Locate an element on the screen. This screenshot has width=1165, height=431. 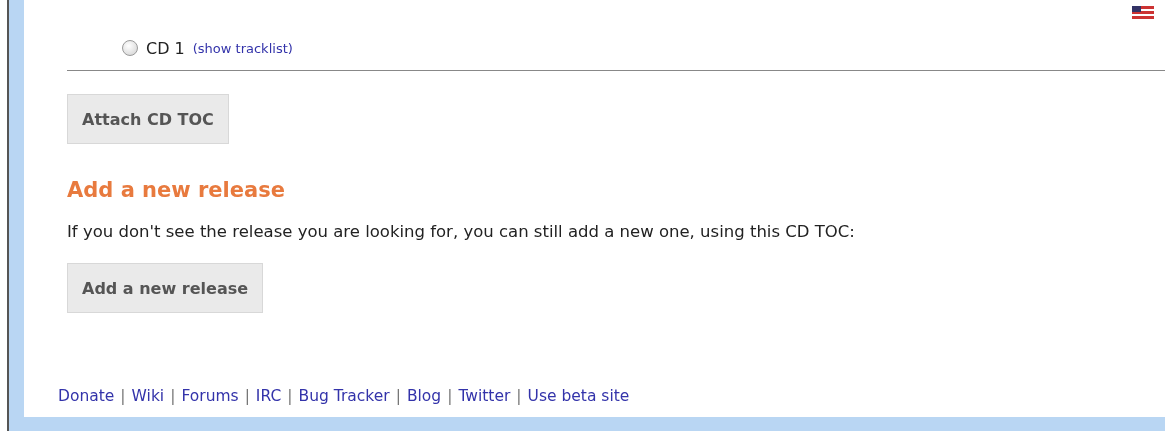
footer-link: Bug Tracker is located at coordinates (344, 396).